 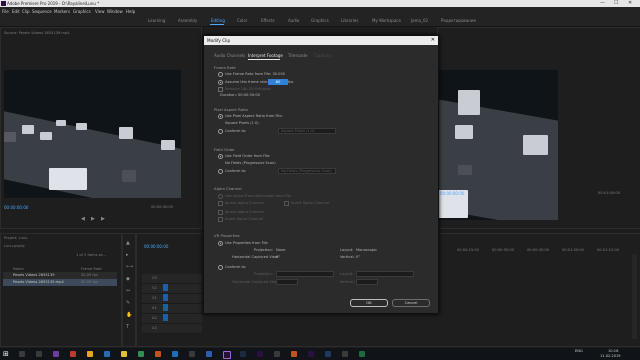 What do you see at coordinates (209, 354) in the screenshot?
I see `photoshop-icon` at bounding box center [209, 354].